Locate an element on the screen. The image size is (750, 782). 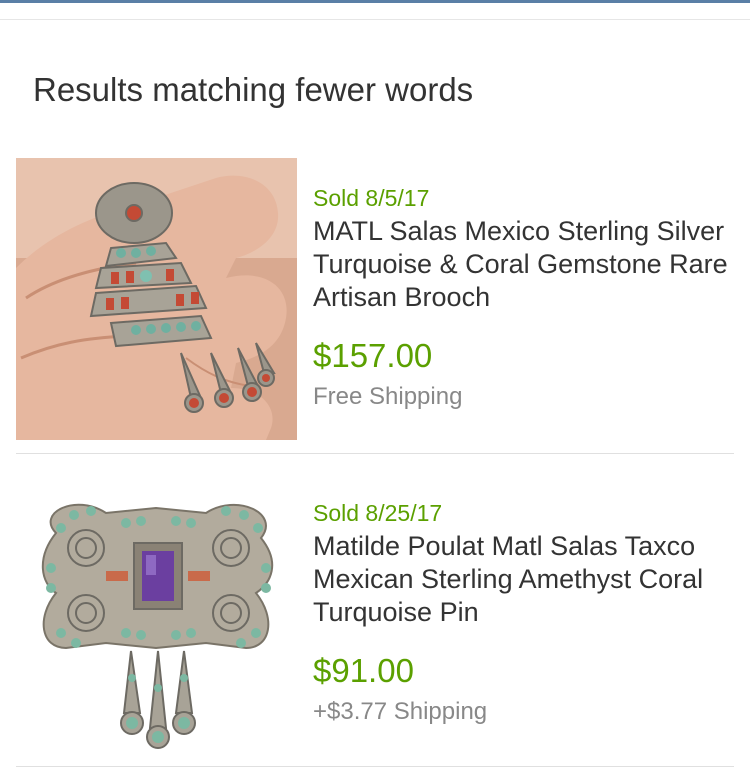
sold-date: Sold 8/5/17 is located at coordinates (371, 198).